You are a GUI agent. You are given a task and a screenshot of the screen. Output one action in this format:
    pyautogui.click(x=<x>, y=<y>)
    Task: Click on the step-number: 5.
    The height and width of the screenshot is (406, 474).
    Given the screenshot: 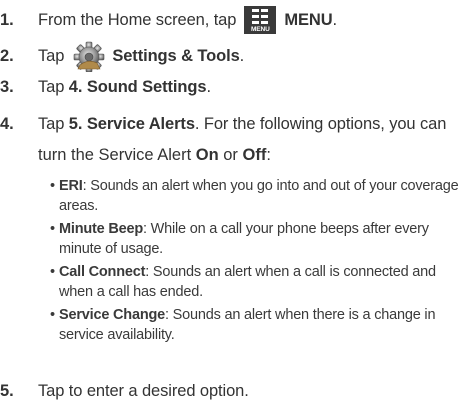 What is the action you would take?
    pyautogui.click(x=7, y=391)
    